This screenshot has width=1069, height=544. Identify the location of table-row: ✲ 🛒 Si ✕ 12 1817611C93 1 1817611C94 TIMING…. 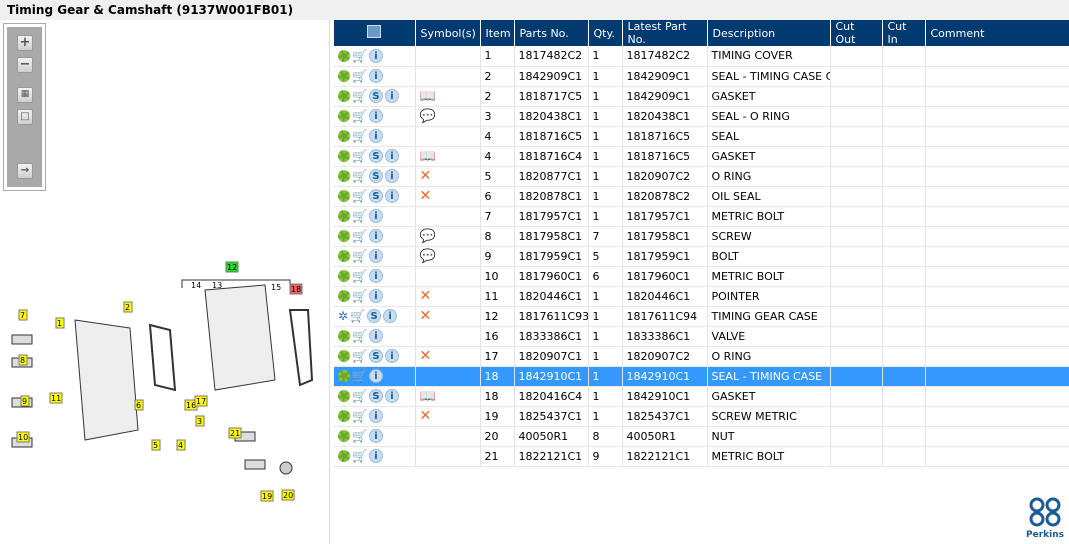
(701, 316).